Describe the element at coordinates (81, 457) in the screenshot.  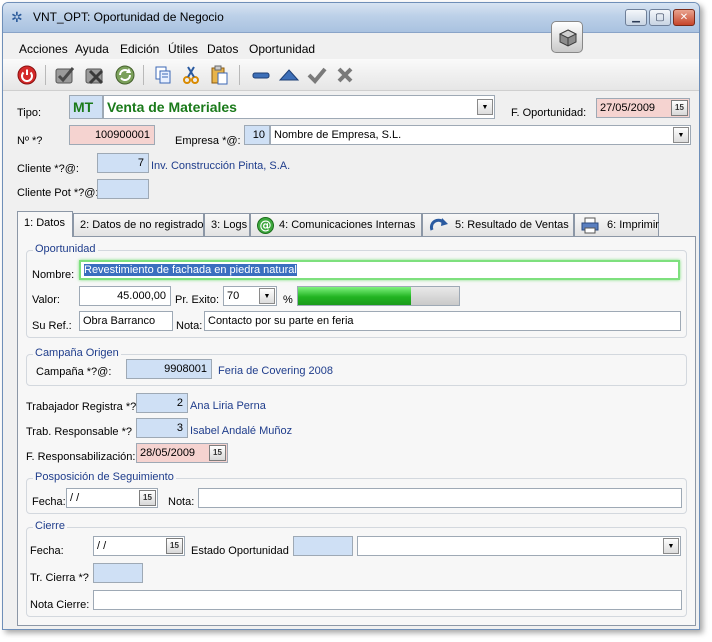
I see `f-responsabilizacion-label: F. Responsabilización:` at that location.